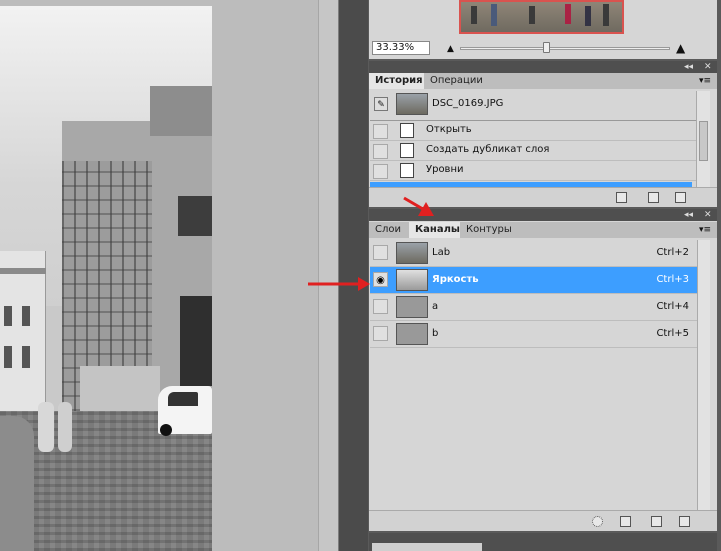 The width and height of the screenshot is (721, 551). I want to click on new-channel-icon, so click(656, 521).